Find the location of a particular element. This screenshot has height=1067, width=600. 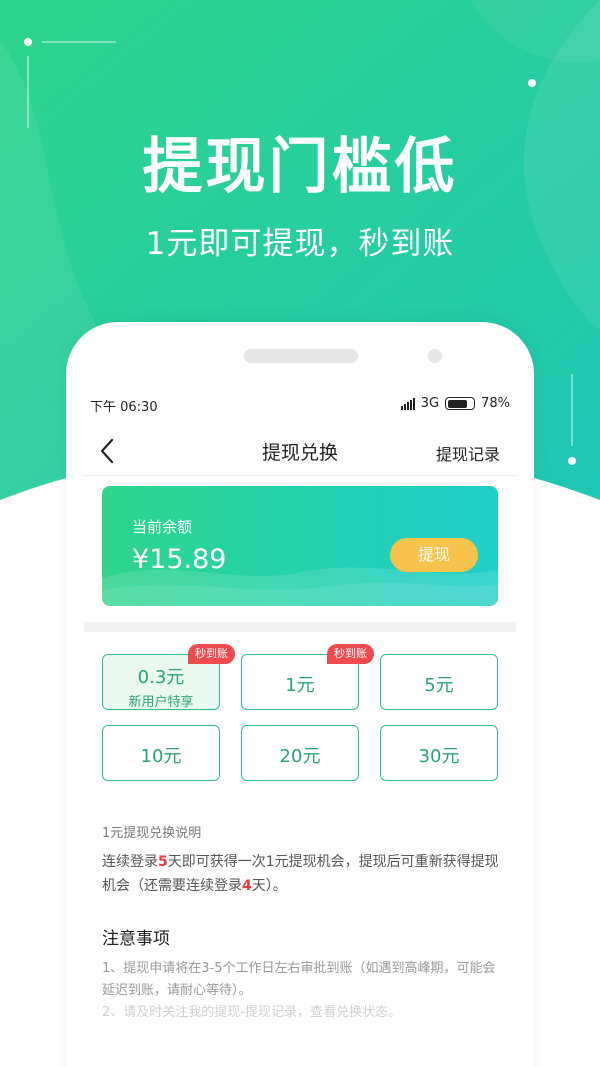

withdraw-record-link: 提现记录 is located at coordinates (468, 453).